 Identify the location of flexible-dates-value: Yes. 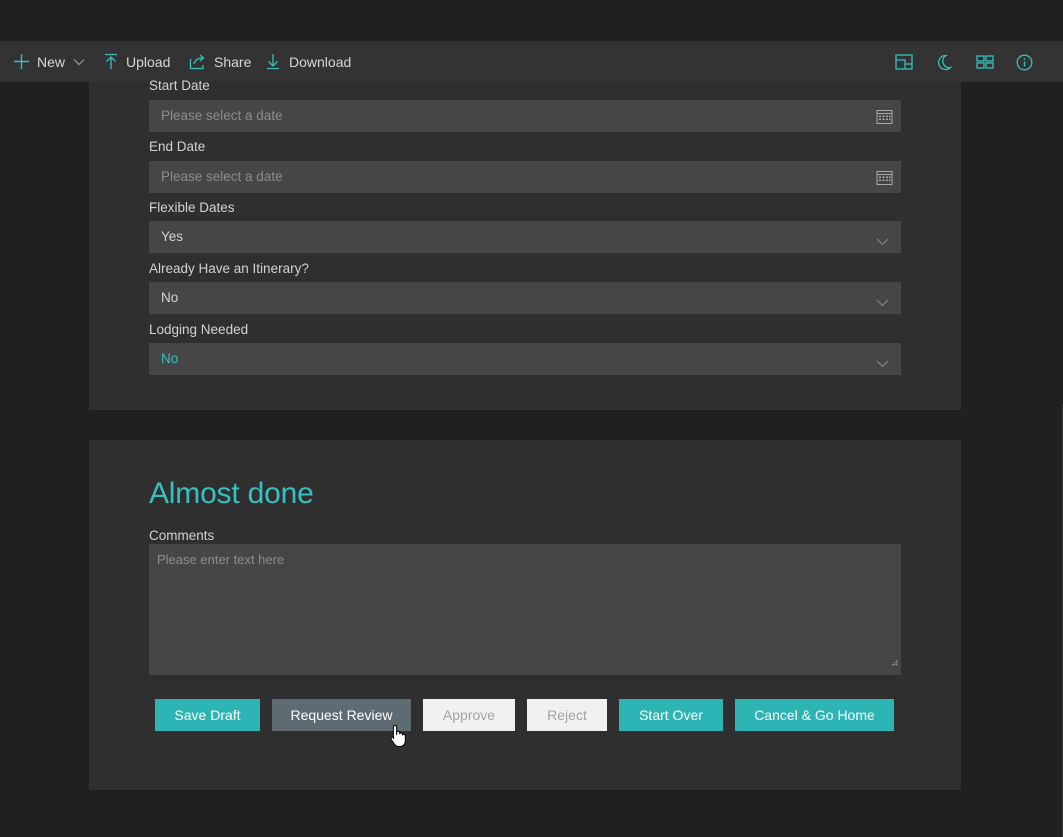
(172, 236).